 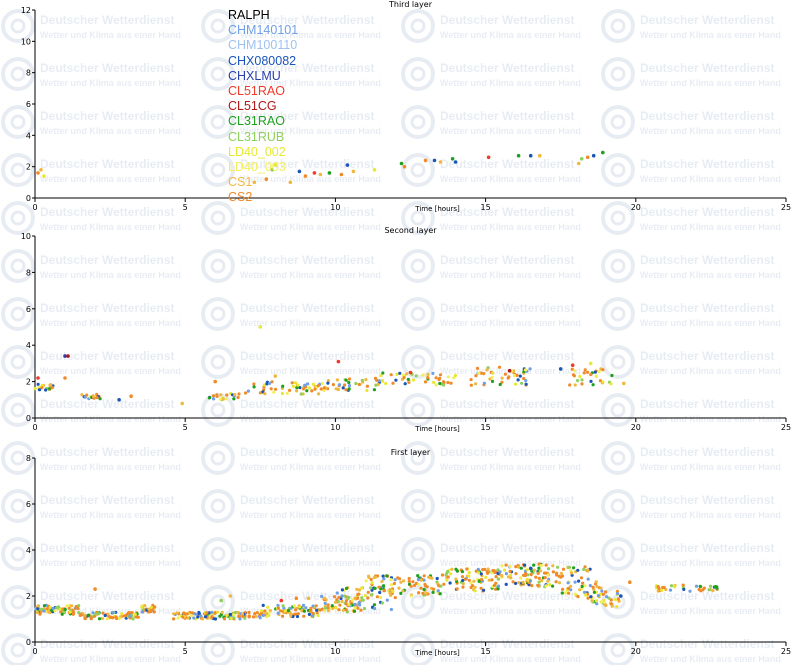 I want to click on y-tick-label: 4, so click(x=28, y=550).